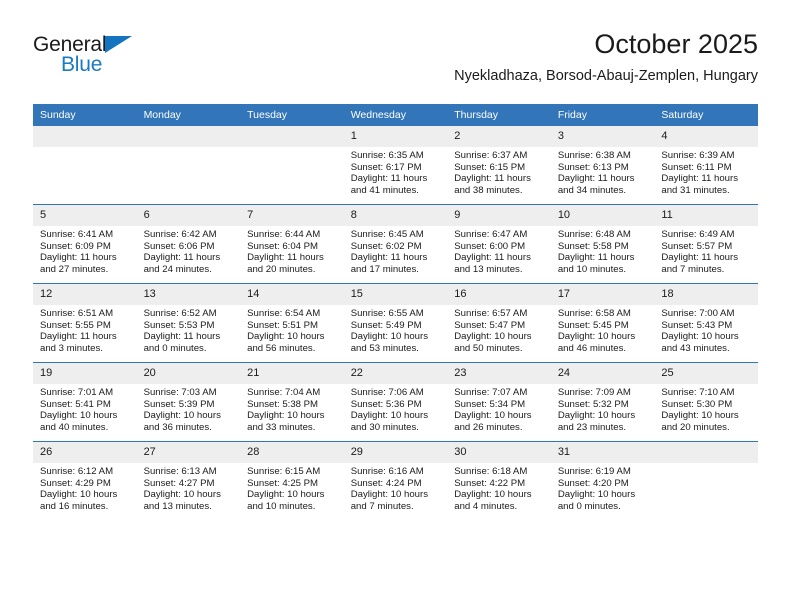 The height and width of the screenshot is (612, 792). What do you see at coordinates (696, 167) in the screenshot?
I see `sunset-text: Sunset: 6:11 PM` at bounding box center [696, 167].